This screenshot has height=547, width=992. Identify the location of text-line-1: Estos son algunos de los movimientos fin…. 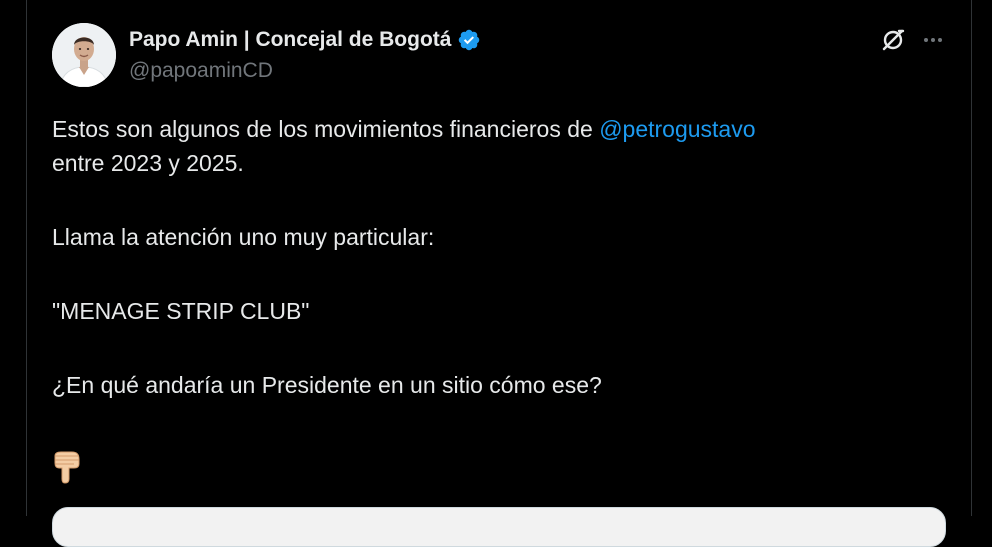
(326, 129).